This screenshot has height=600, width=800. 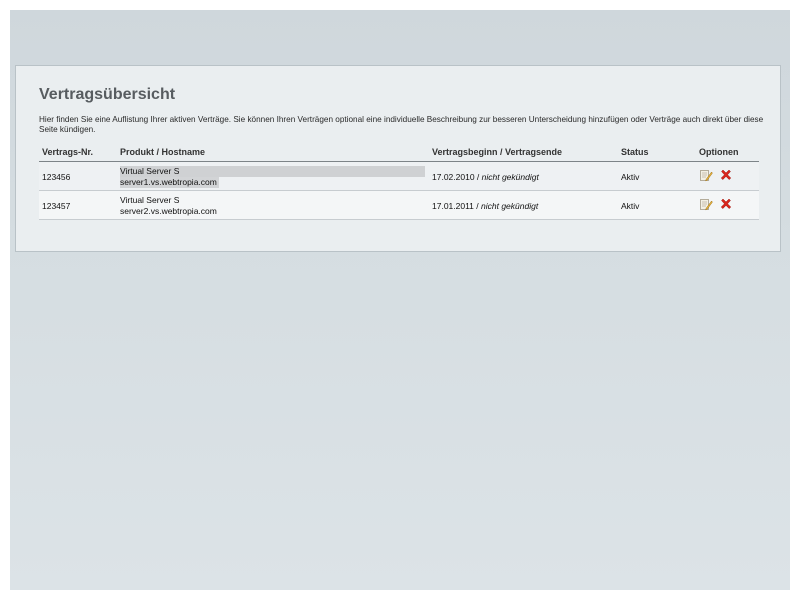 What do you see at coordinates (497, 152) in the screenshot?
I see `header-contract-dates: Vertragsbeginn / Vertragsende` at bounding box center [497, 152].